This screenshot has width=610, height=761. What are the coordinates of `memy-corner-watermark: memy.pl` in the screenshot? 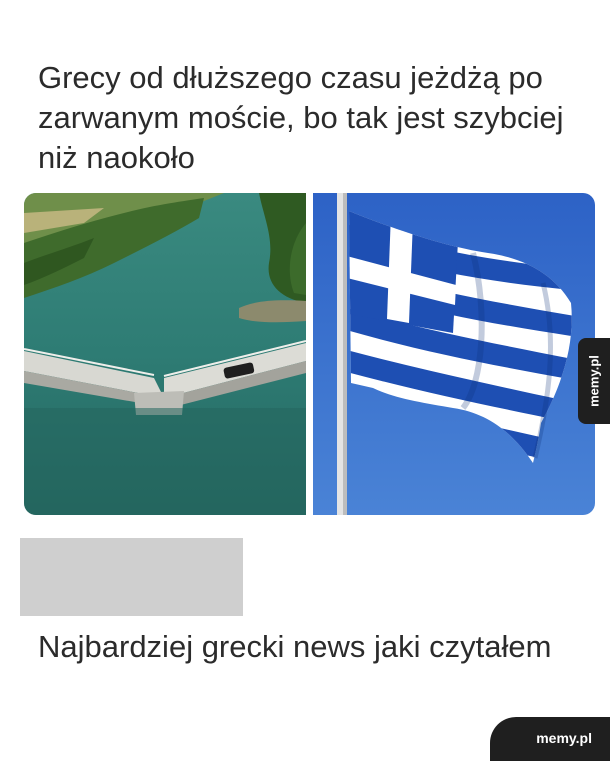 It's located at (550, 739).